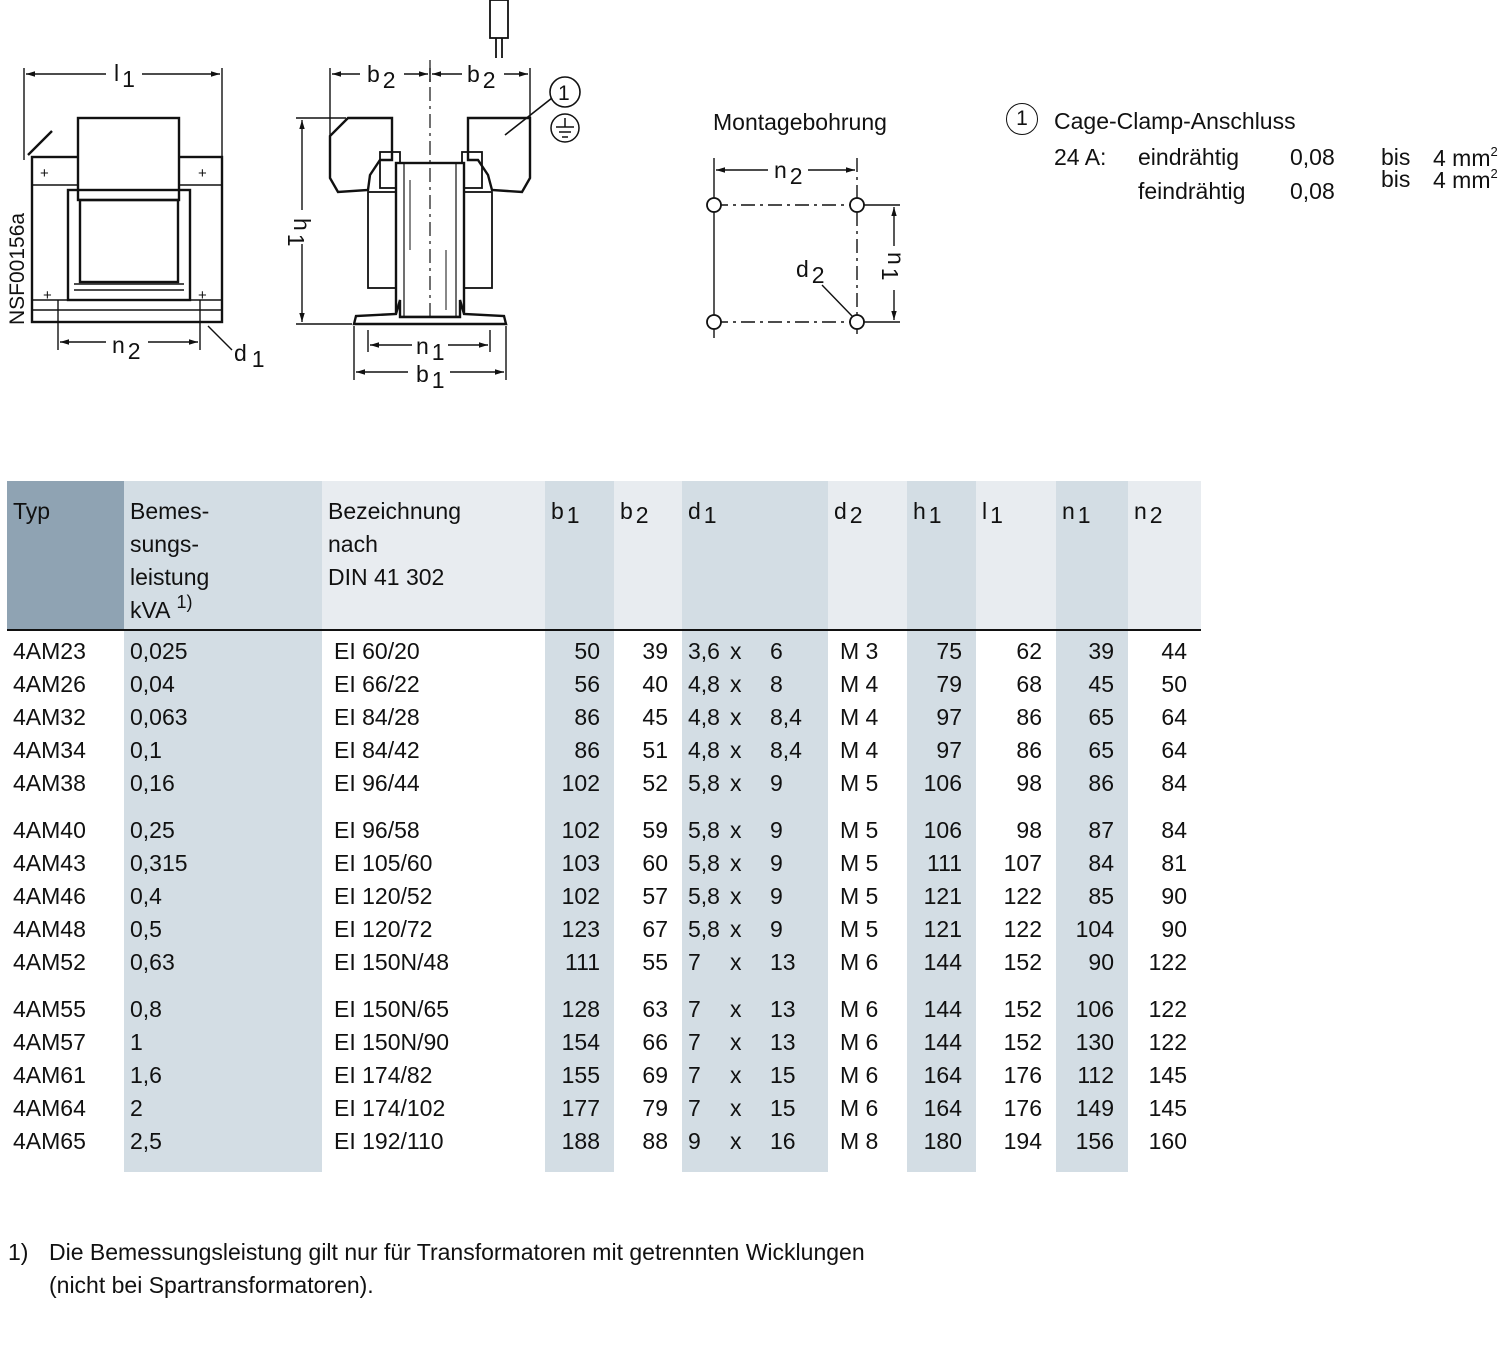  Describe the element at coordinates (1192, 191) in the screenshot. I see `legend-type-2: feindrähtig` at that location.